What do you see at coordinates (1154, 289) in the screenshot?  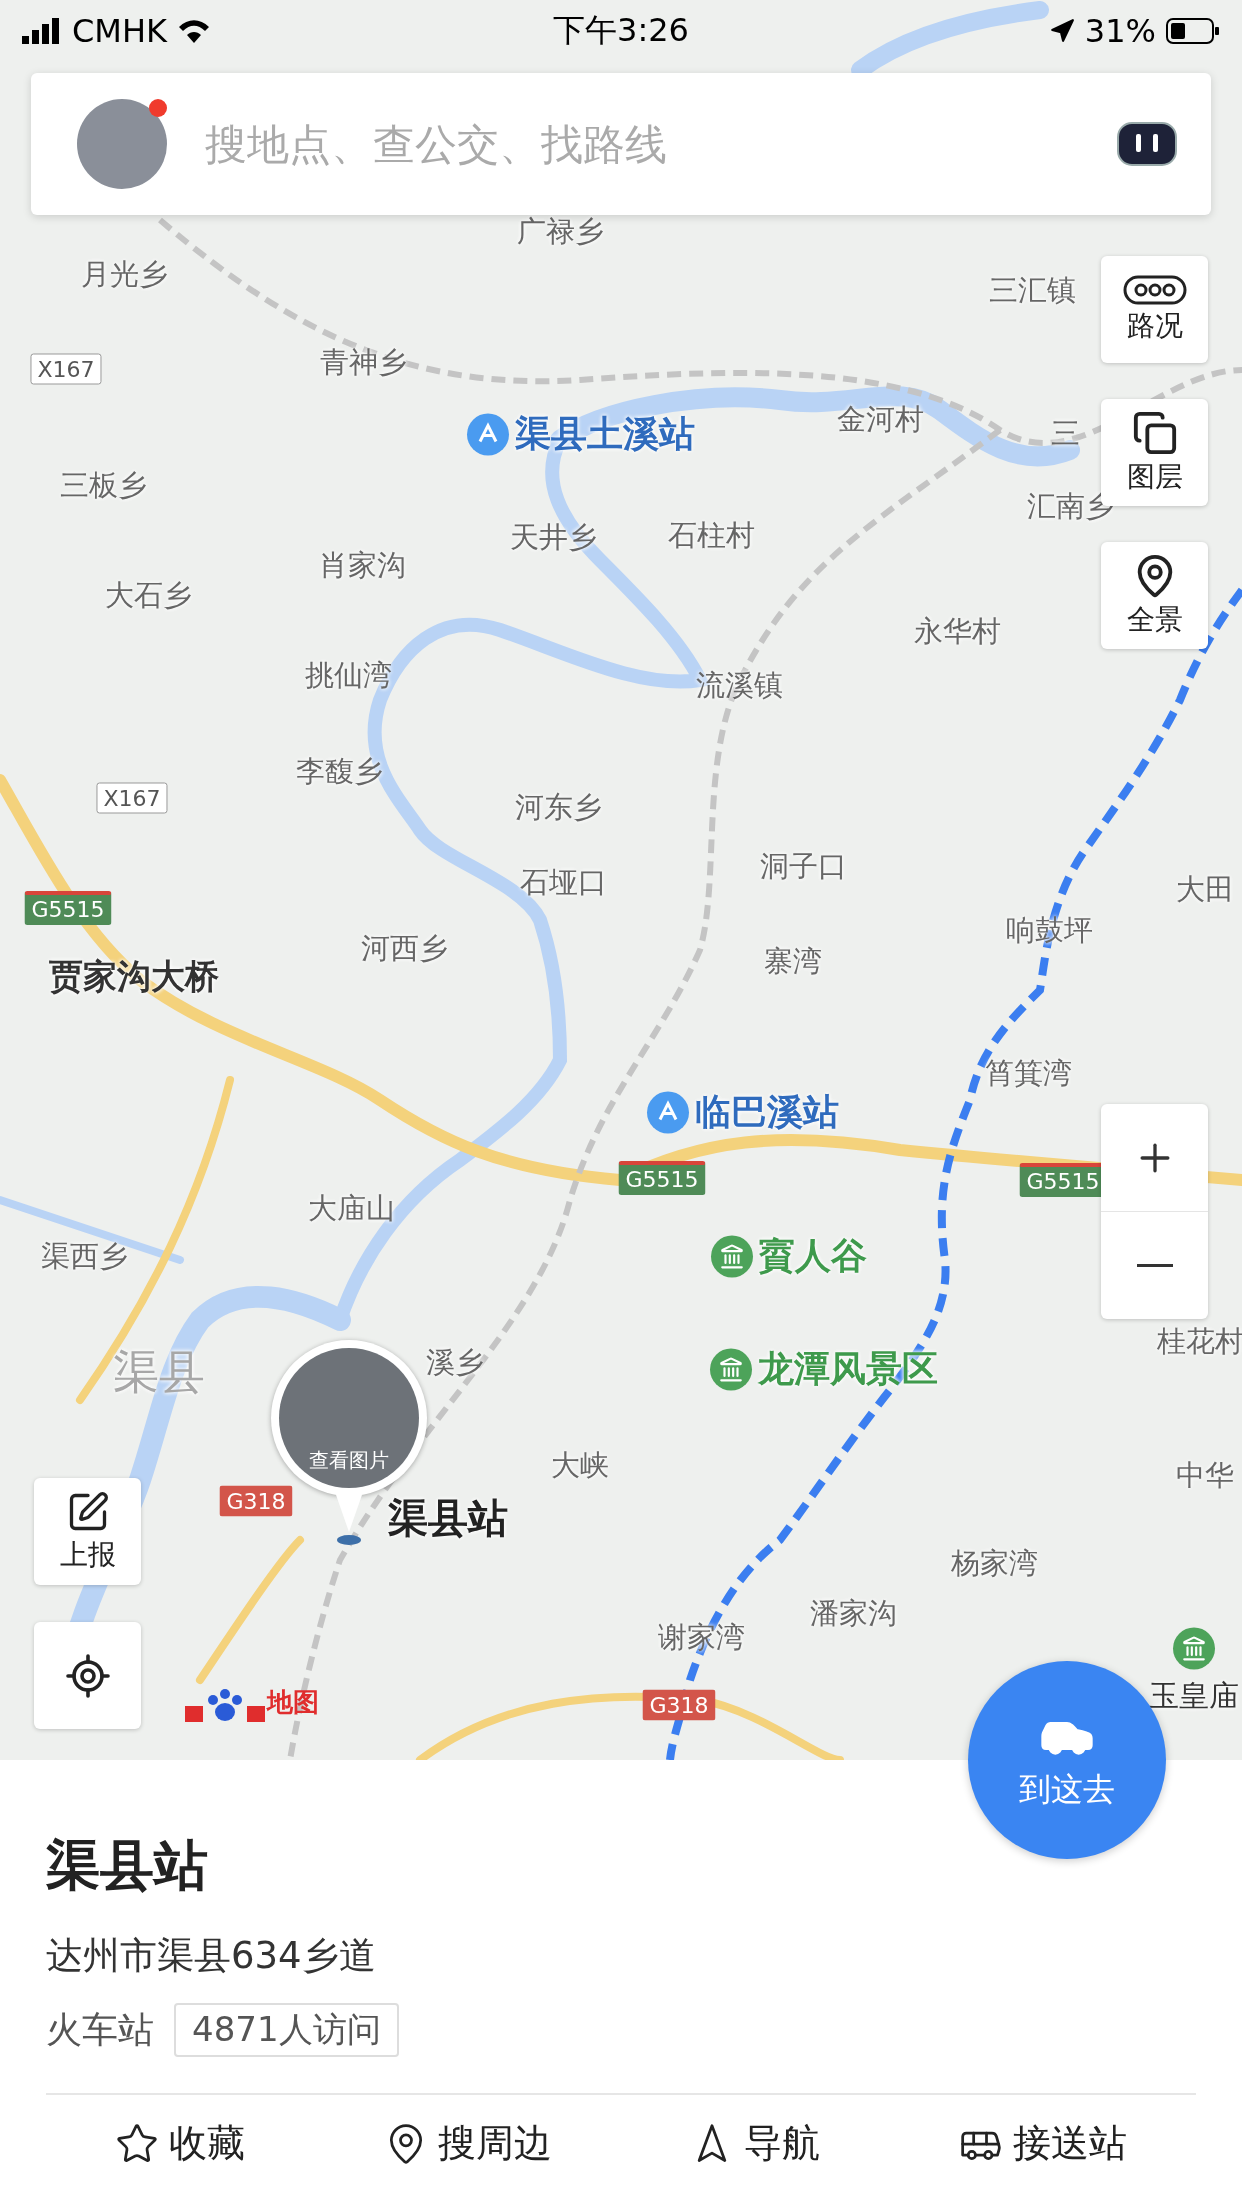 I see `traffic-icon` at bounding box center [1154, 289].